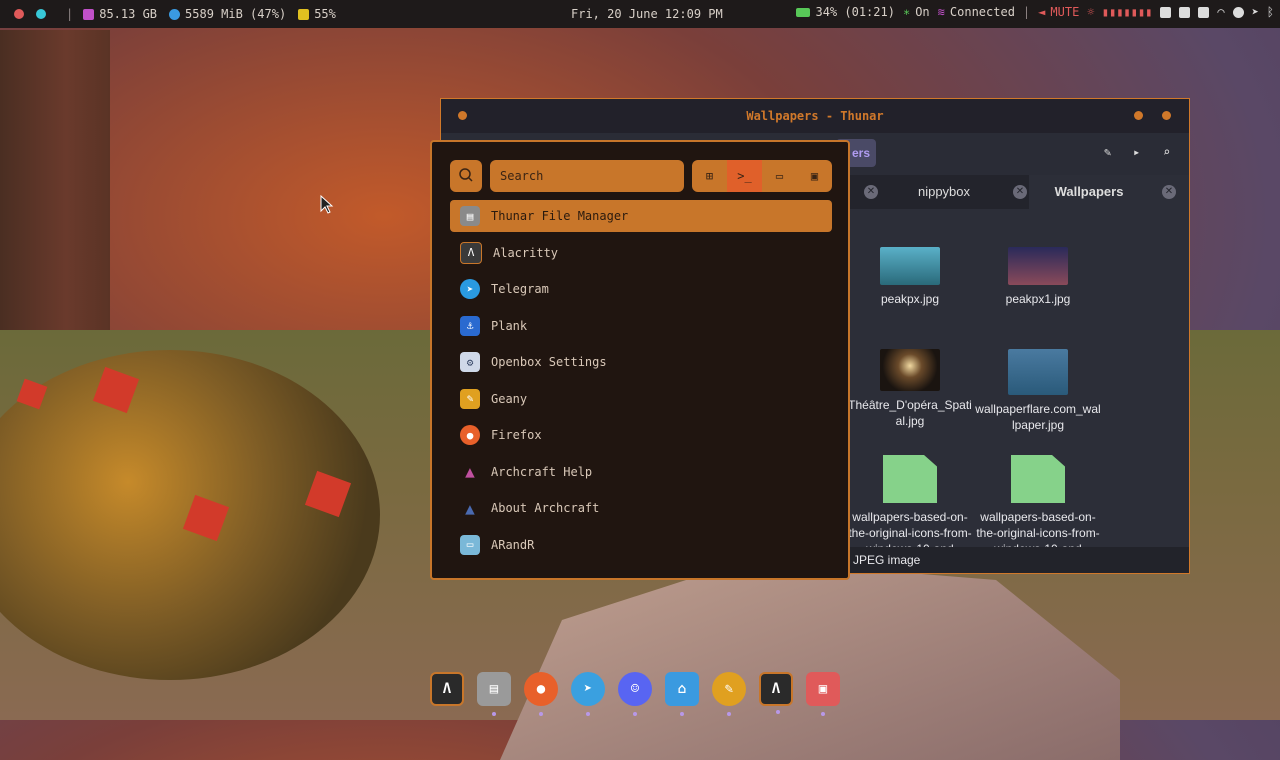 The height and width of the screenshot is (760, 1280). What do you see at coordinates (1042, 12) in the screenshot?
I see `mute-icon: ◄` at bounding box center [1042, 12].